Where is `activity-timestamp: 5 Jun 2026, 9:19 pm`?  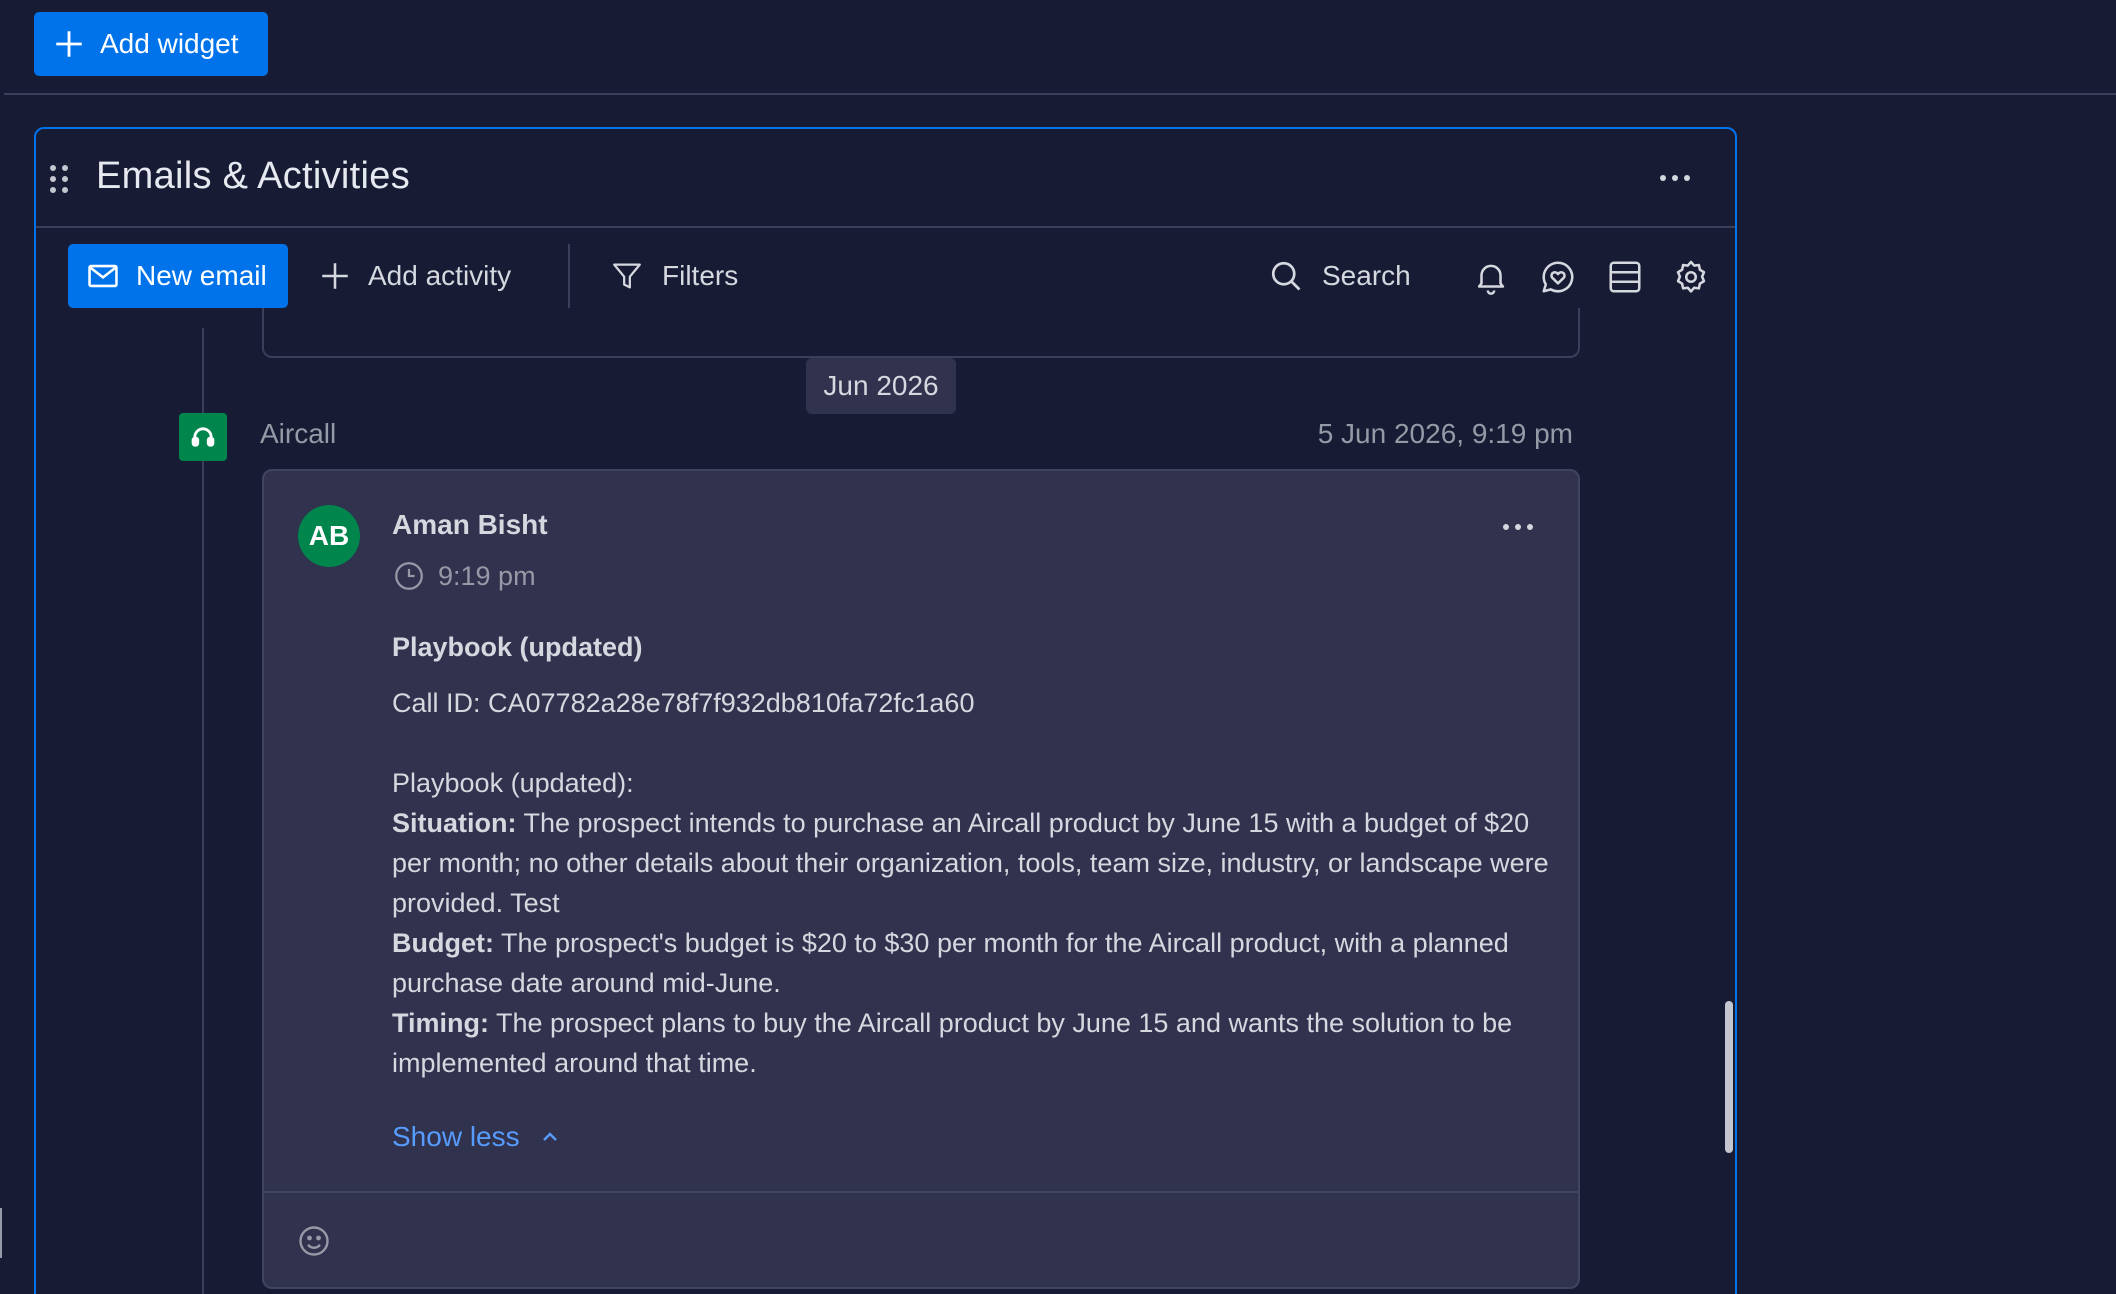 activity-timestamp: 5 Jun 2026, 9:19 pm is located at coordinates (1445, 433).